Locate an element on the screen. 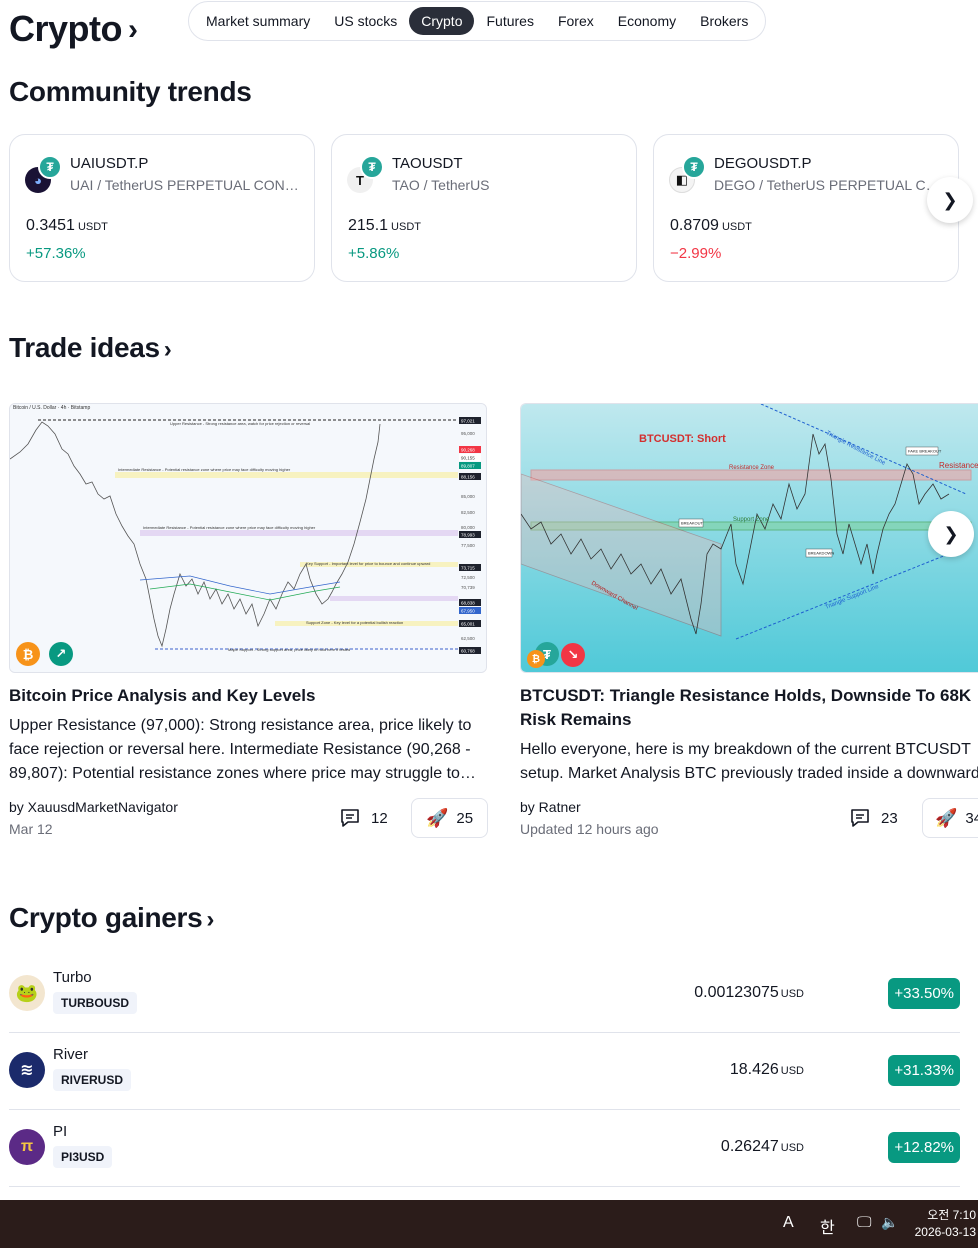 Image resolution: width=978 pixels, height=1248 pixels. chart-price-label: 80,000 is located at coordinates (468, 527).